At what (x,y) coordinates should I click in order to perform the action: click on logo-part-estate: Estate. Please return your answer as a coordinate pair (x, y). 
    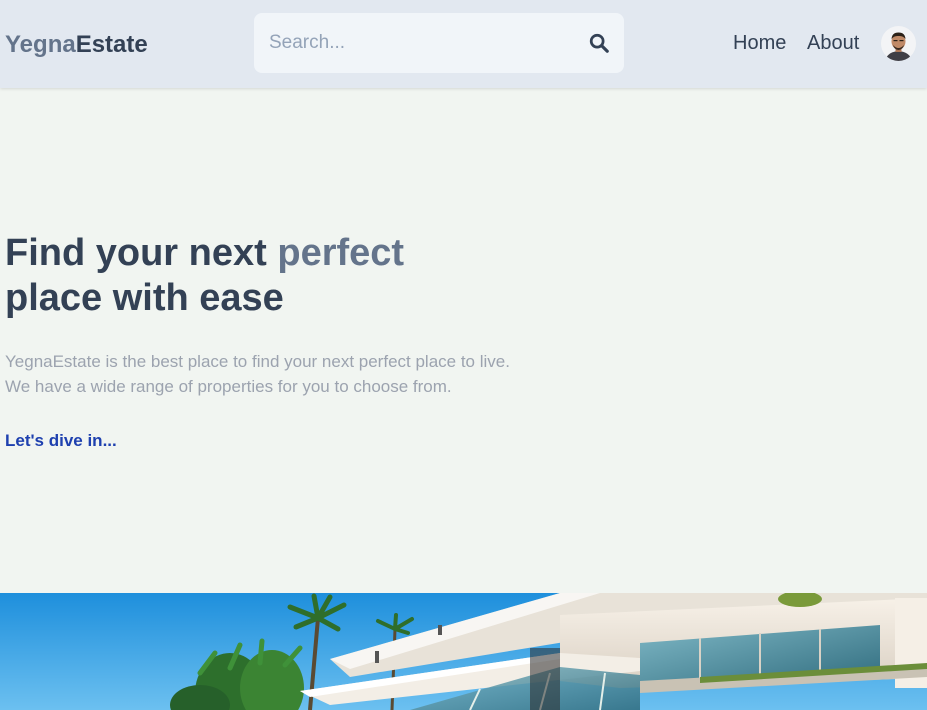
    Looking at the image, I should click on (111, 44).